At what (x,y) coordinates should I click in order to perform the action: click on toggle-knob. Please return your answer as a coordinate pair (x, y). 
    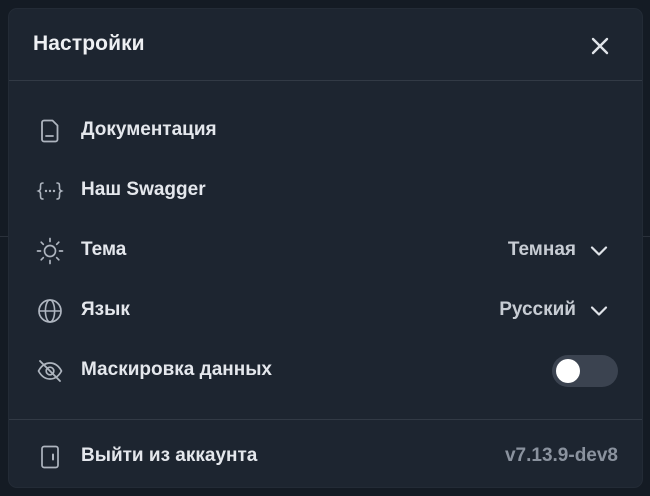
    Looking at the image, I should click on (568, 371).